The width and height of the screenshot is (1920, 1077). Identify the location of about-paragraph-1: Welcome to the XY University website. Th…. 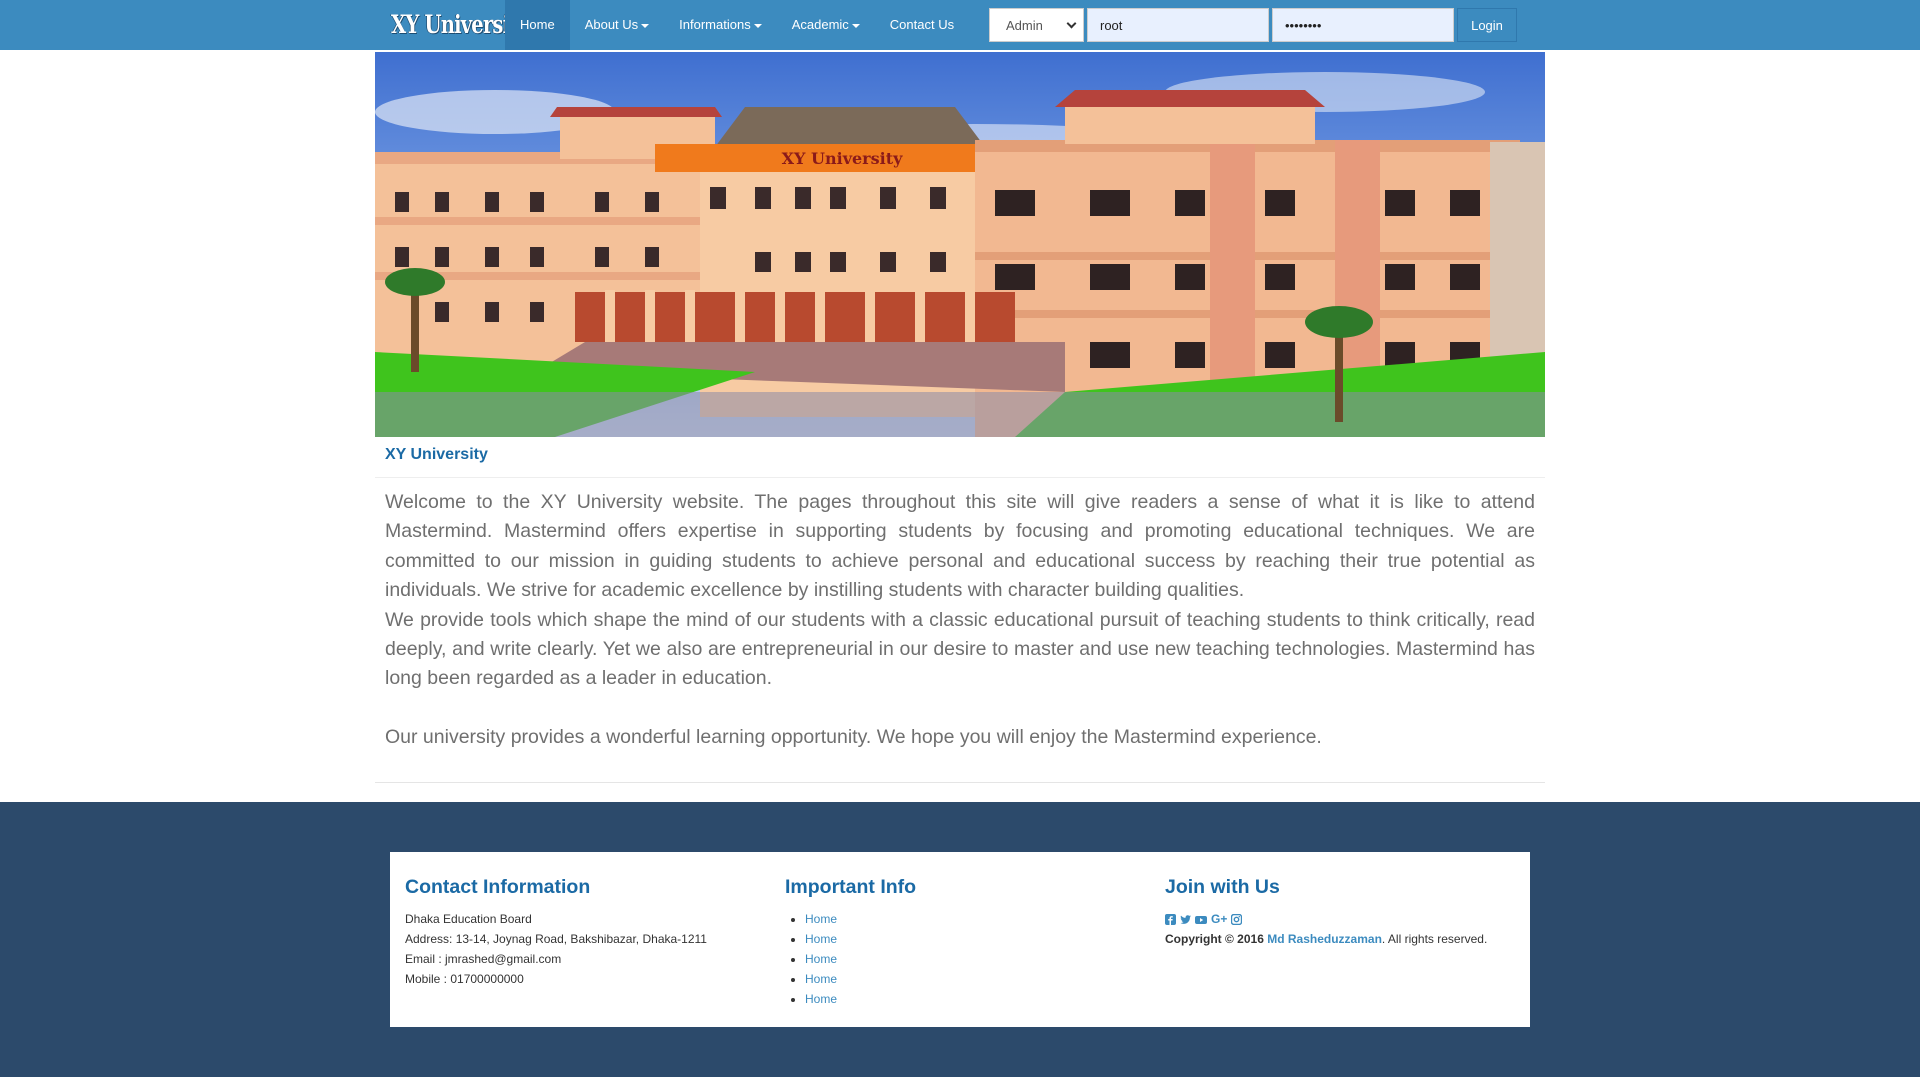
(960, 546).